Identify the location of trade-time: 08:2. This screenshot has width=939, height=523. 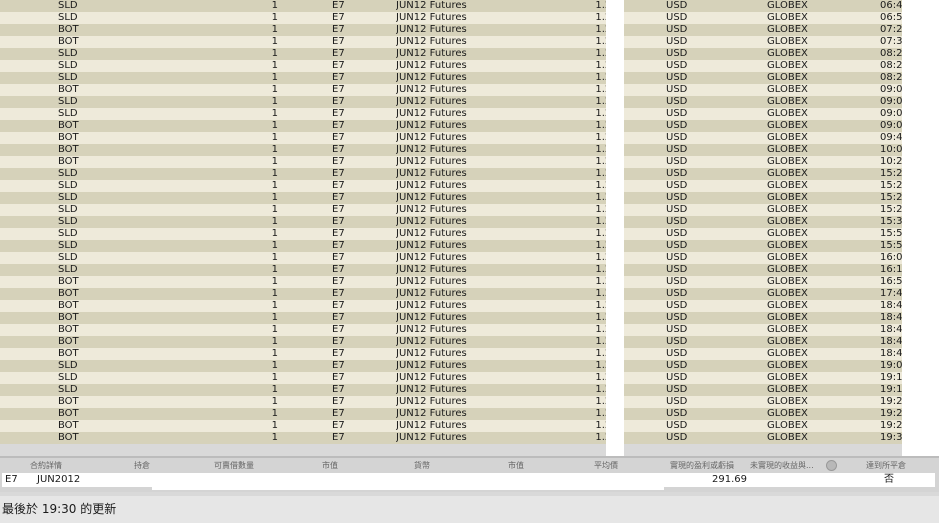
(891, 53).